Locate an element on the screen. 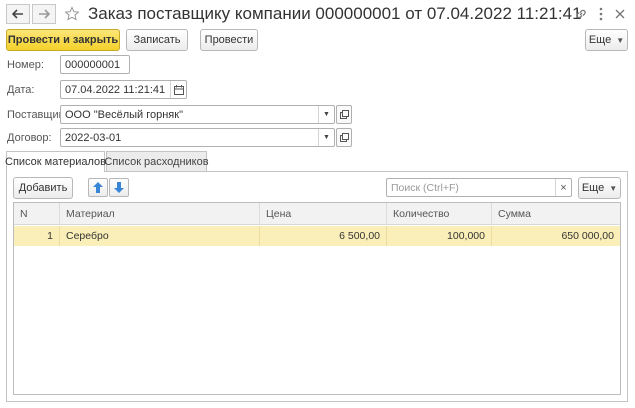 This screenshot has width=635, height=408. cell-material: Серебро is located at coordinates (160, 236).